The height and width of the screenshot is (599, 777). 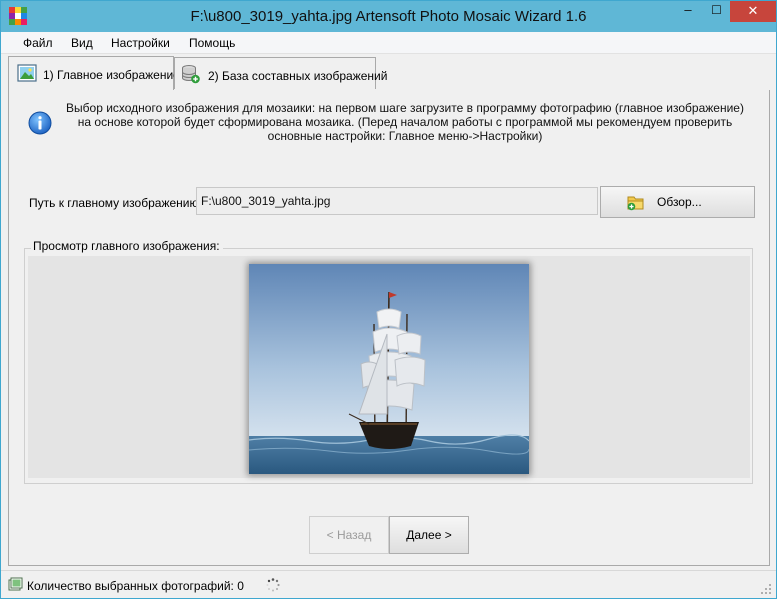 I want to click on next-label: Далее >, so click(x=429, y=535).